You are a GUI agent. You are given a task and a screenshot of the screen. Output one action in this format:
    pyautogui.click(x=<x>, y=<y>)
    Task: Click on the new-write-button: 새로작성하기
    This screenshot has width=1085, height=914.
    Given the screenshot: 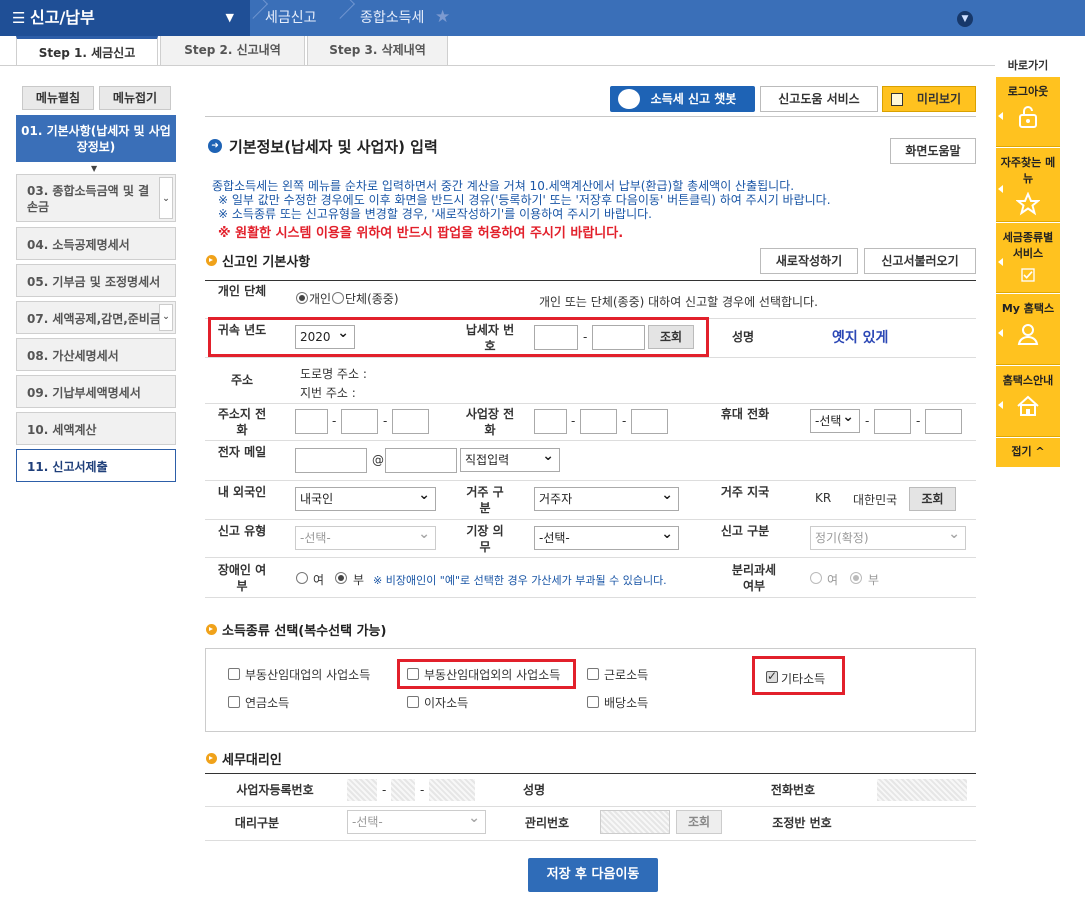 What is the action you would take?
    pyautogui.click(x=809, y=261)
    